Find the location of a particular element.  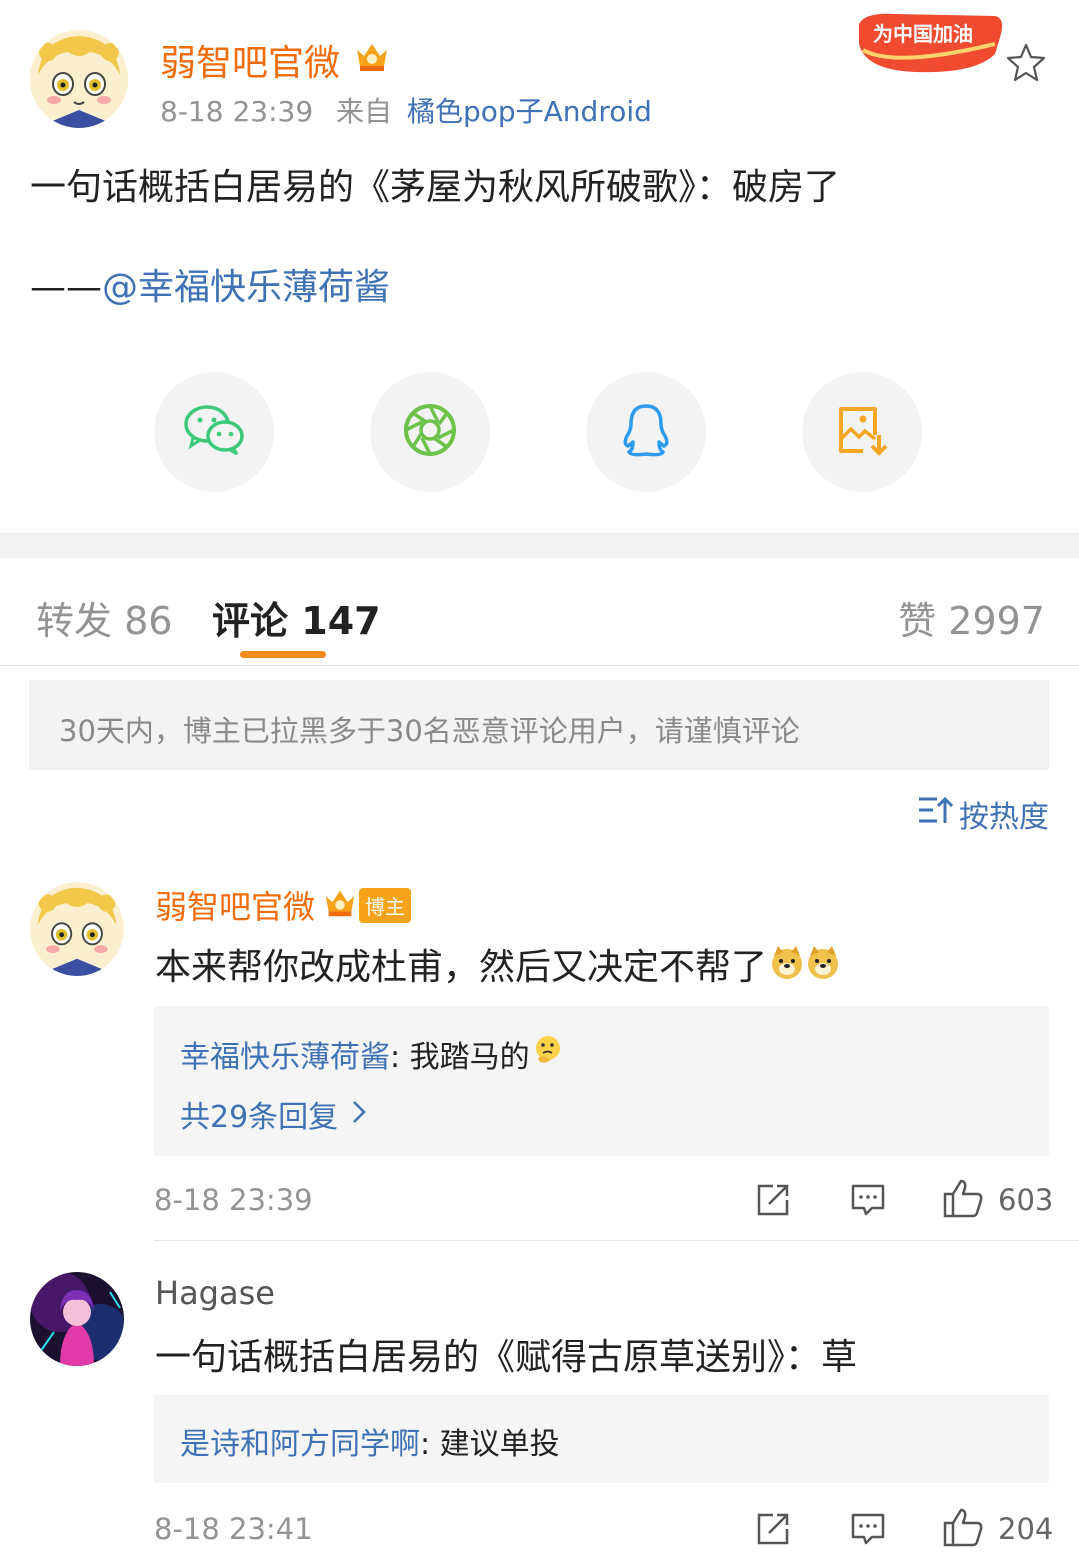

comment-text: 本来帮你改成杜甫，然后又决定不帮了 is located at coordinates (461, 967).